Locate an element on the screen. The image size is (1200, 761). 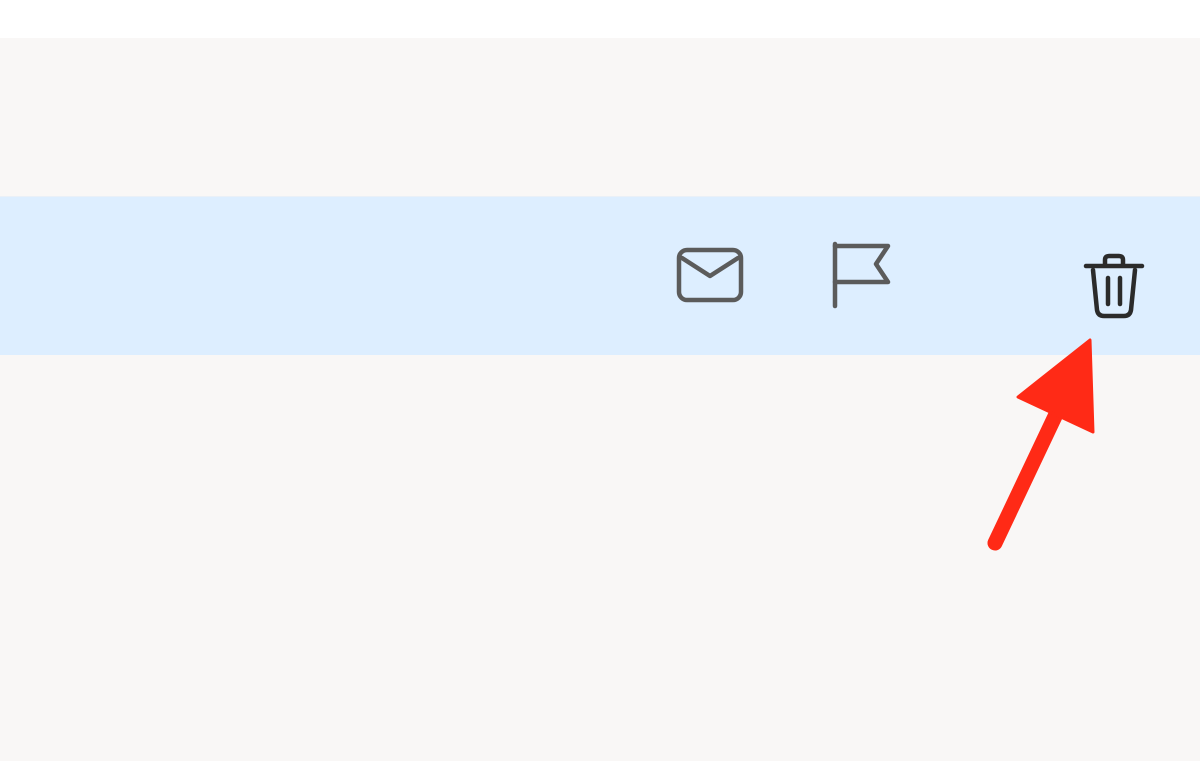
mark-read-button is located at coordinates (710, 275).